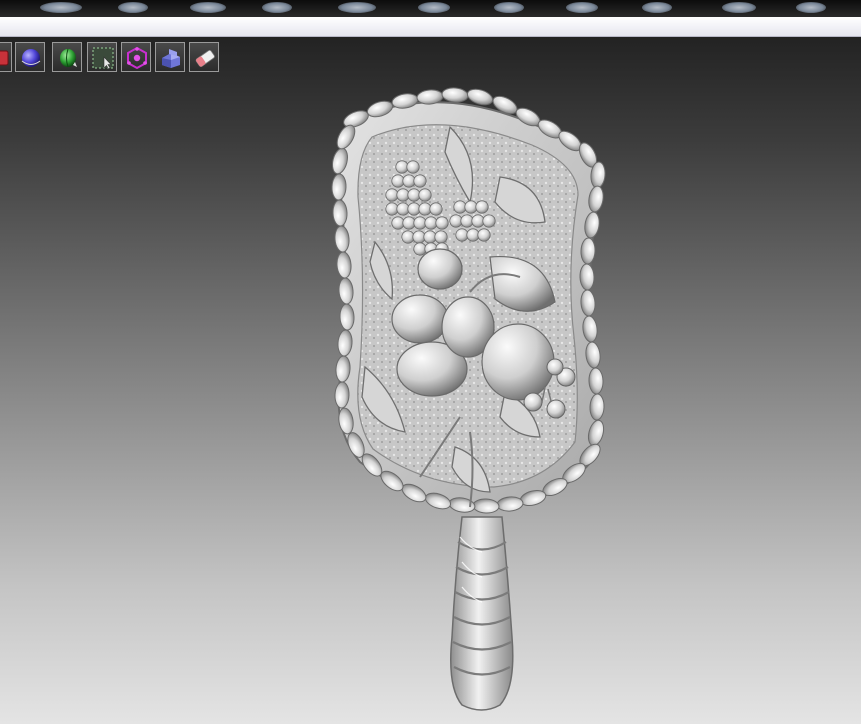 The height and width of the screenshot is (724, 861). Describe the element at coordinates (482, 613) in the screenshot. I see `mirror-handle` at that location.